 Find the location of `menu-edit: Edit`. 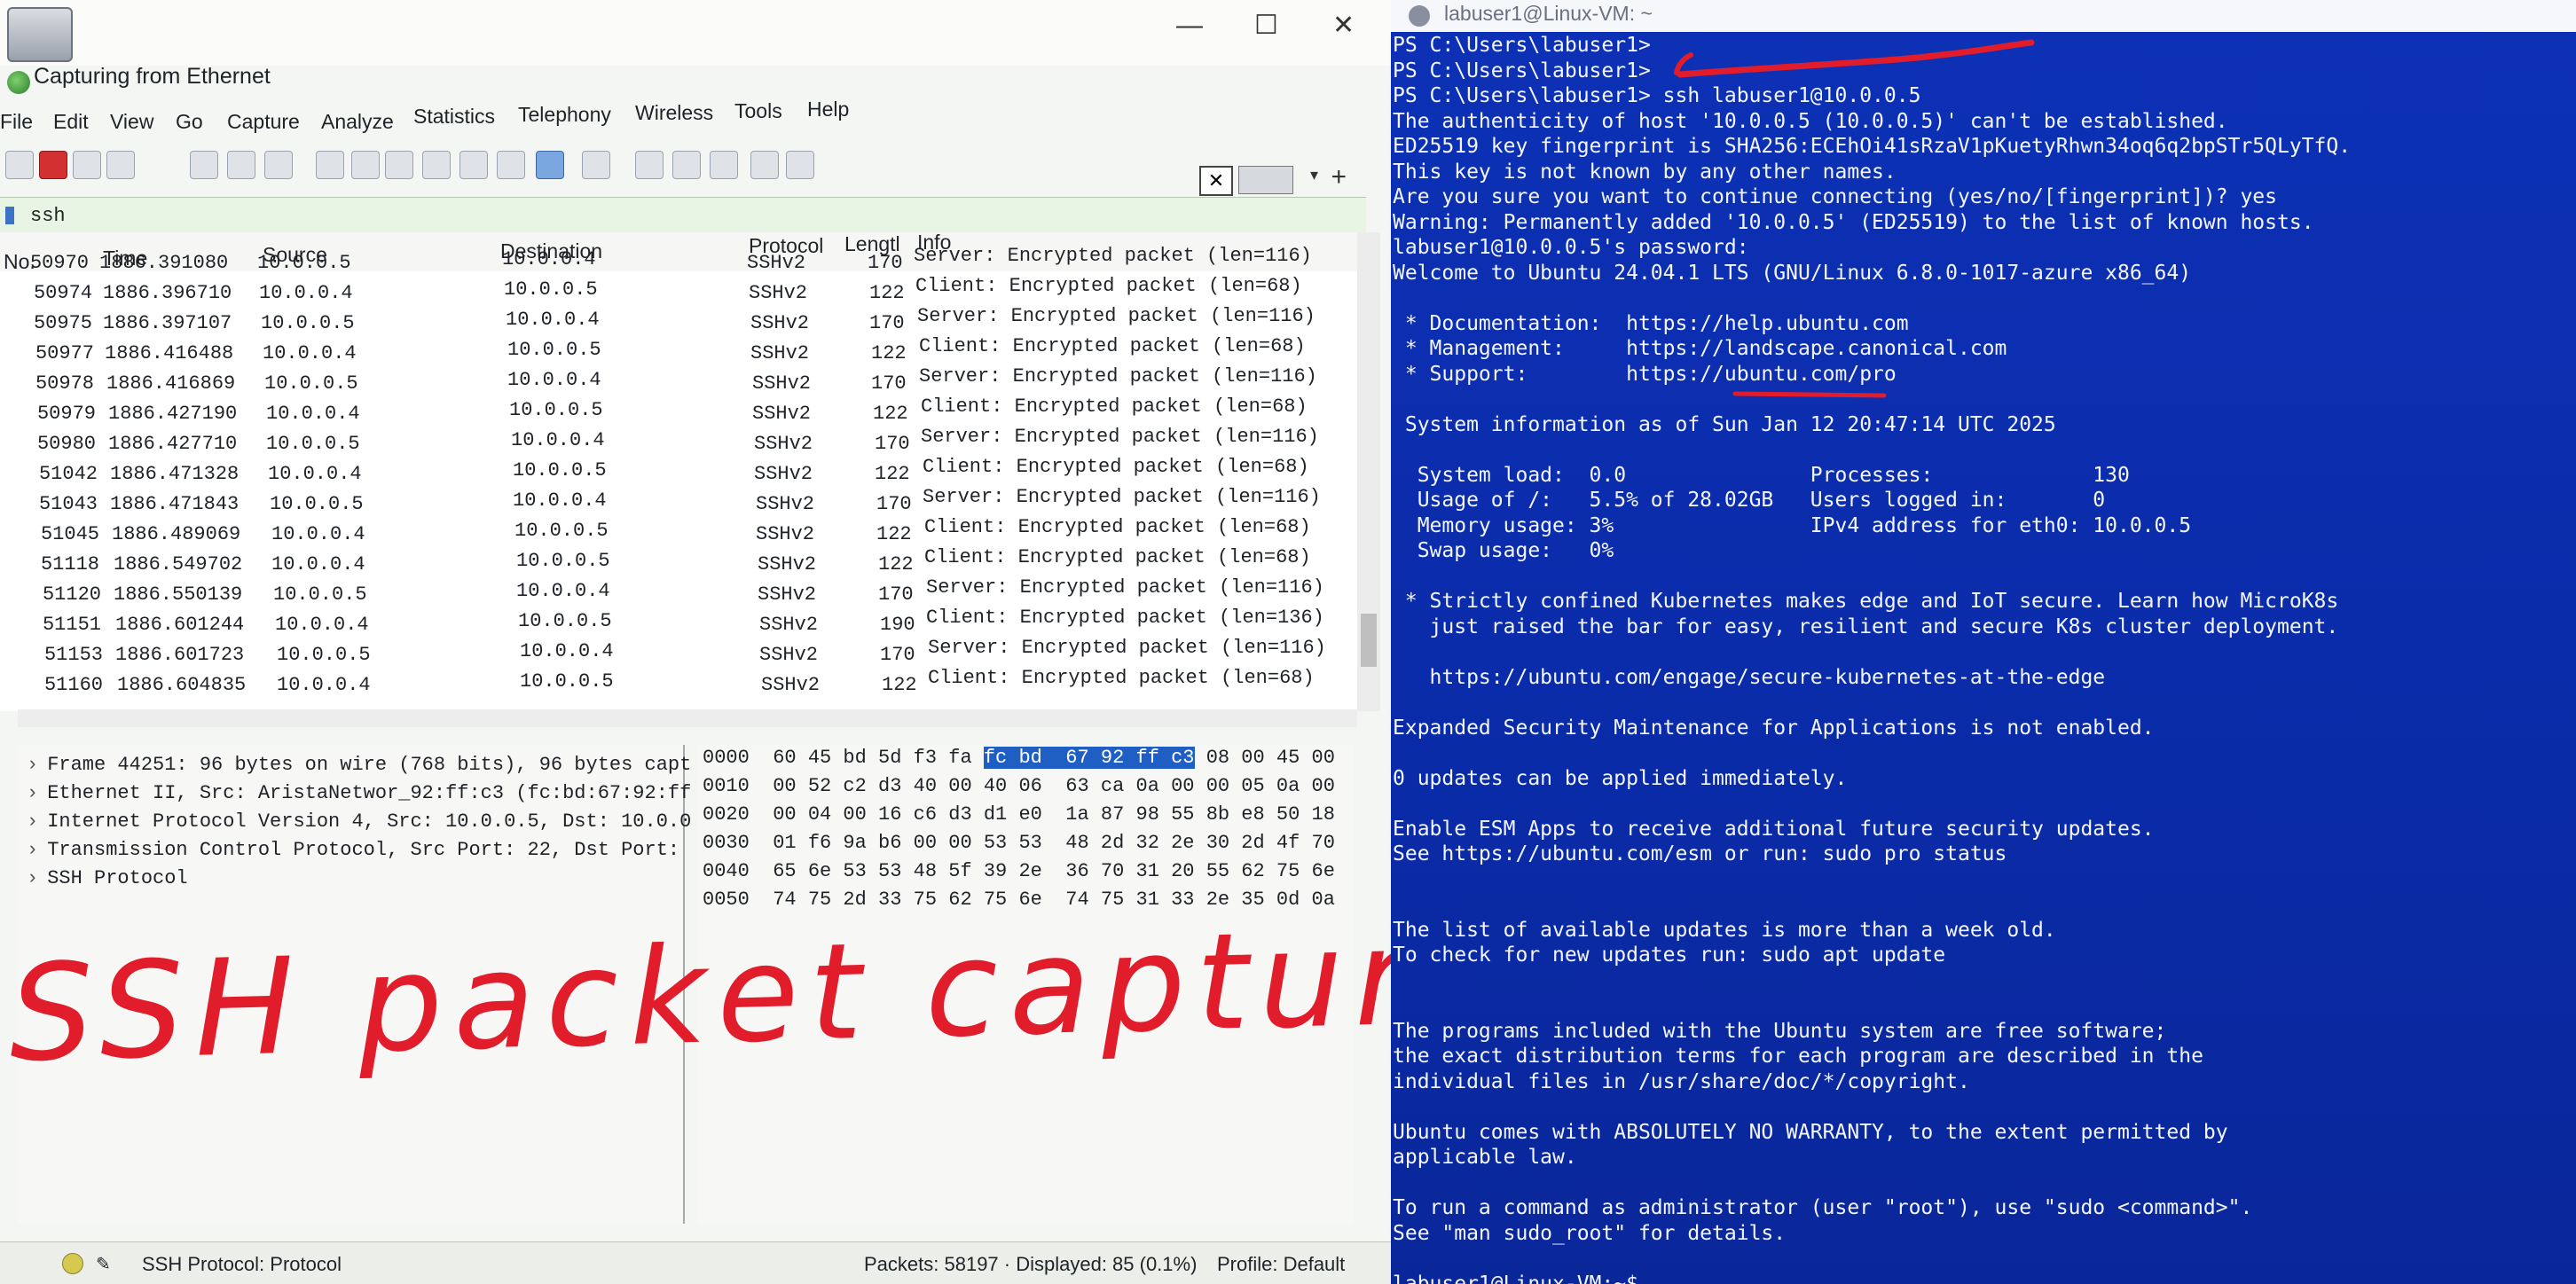

menu-edit: Edit is located at coordinates (71, 122).